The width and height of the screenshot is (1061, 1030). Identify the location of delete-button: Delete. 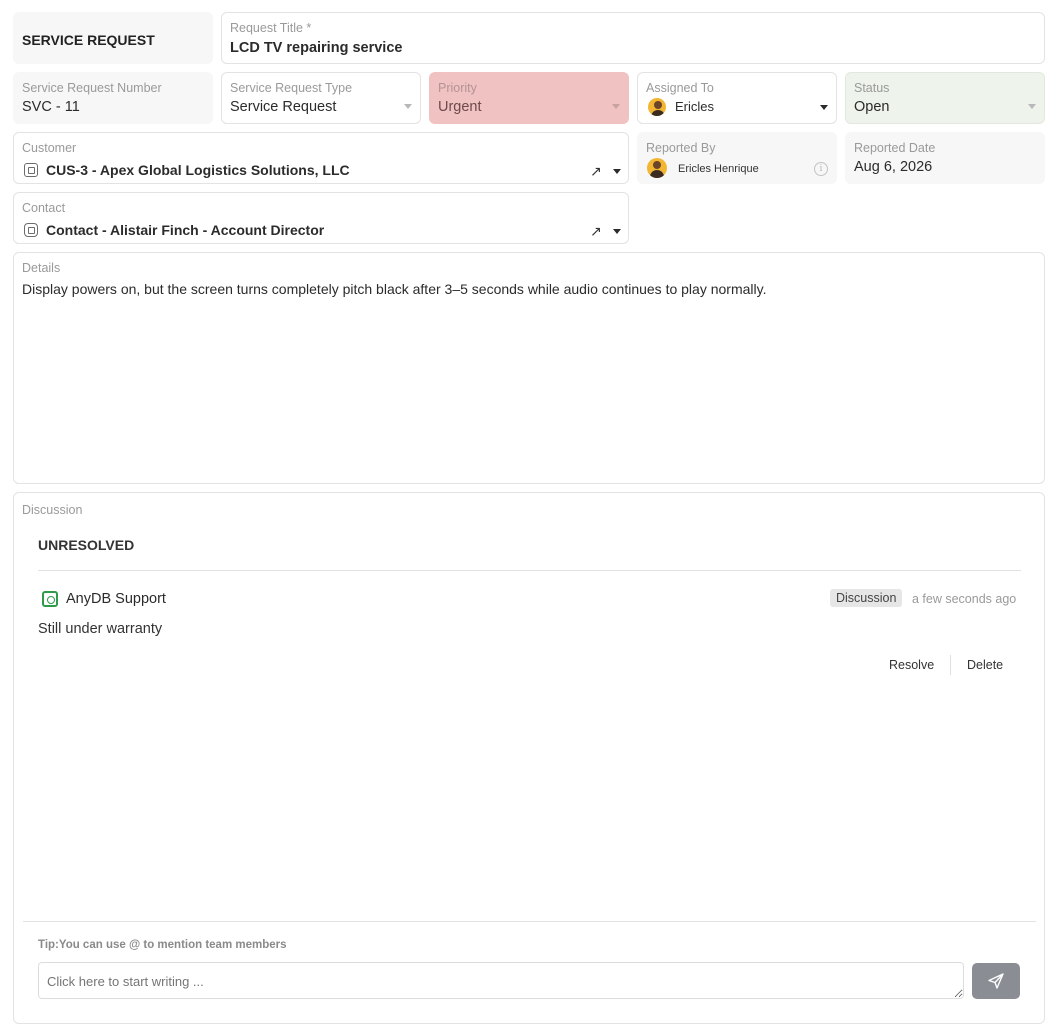
(985, 665).